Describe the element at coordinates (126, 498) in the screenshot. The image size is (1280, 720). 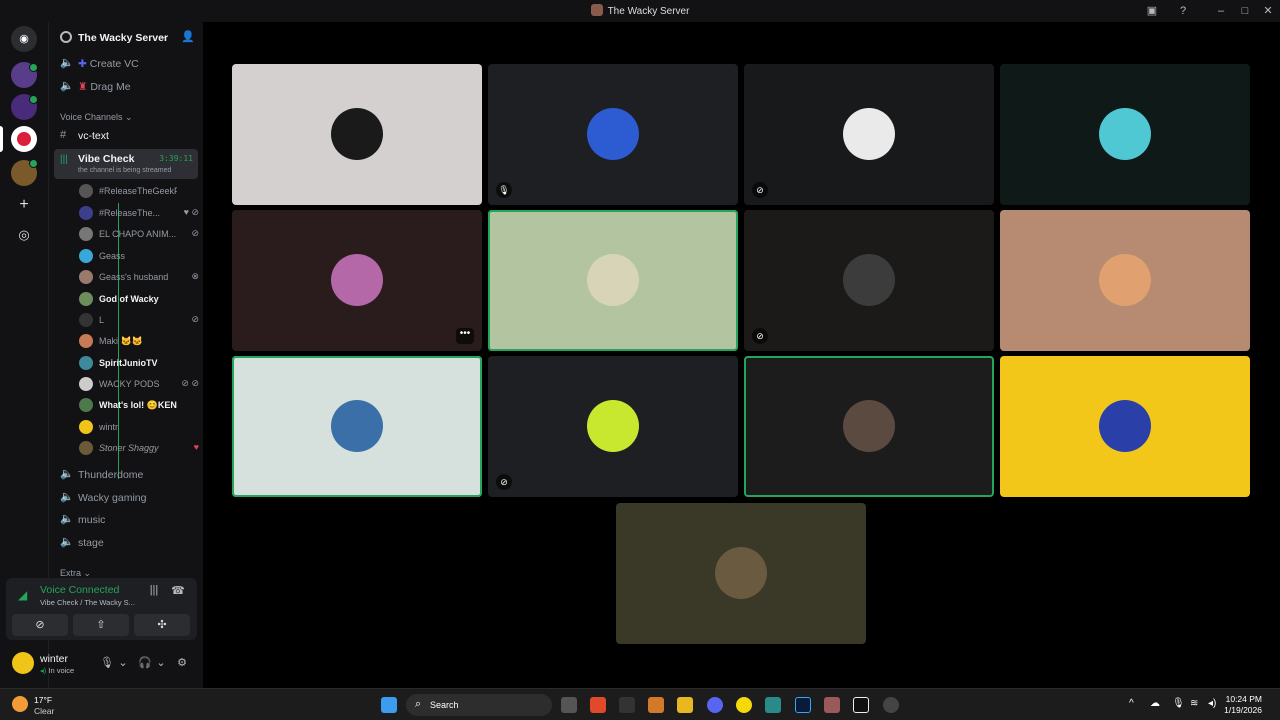
I see `channel-wacky-gaming: 🔈 Wacky gaming` at that location.